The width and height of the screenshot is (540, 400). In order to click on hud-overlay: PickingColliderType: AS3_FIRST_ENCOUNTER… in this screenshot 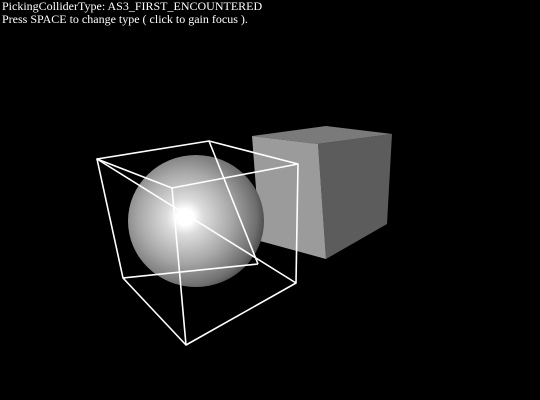, I will do `click(132, 13)`.